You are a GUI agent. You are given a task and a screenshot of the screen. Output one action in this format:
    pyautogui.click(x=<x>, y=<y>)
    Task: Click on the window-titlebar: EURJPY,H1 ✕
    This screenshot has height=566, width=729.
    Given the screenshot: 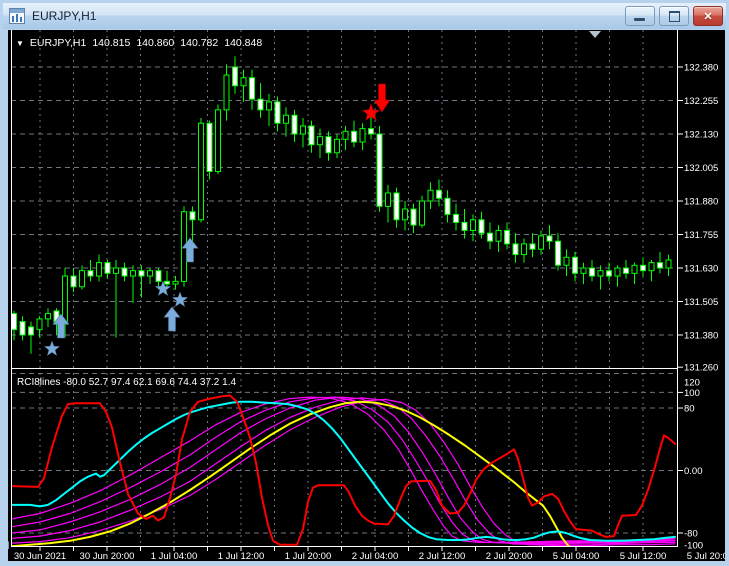 What is the action you would take?
    pyautogui.click(x=364, y=16)
    